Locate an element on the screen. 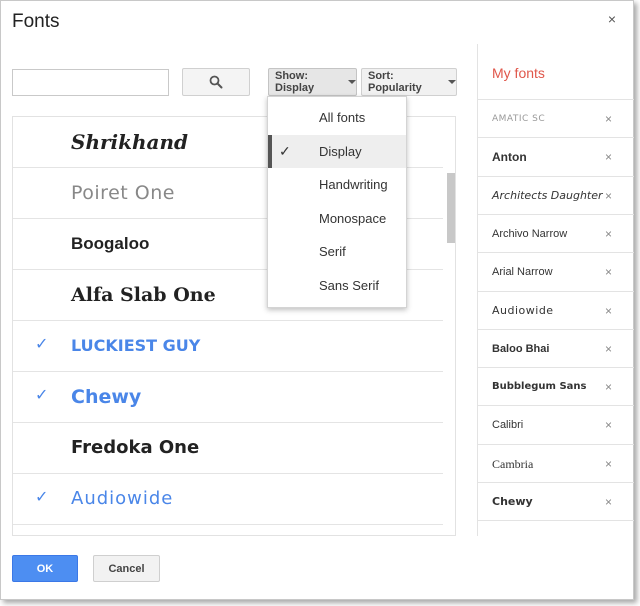 The height and width of the screenshot is (606, 640). font-name: LUCKIEST GUY is located at coordinates (136, 345).